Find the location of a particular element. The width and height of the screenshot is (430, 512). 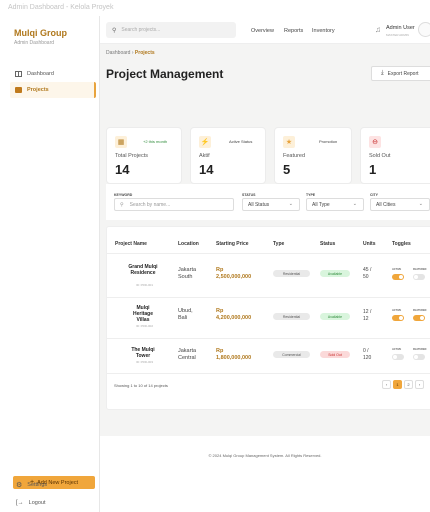

units-line: 12 is located at coordinates (366, 319).